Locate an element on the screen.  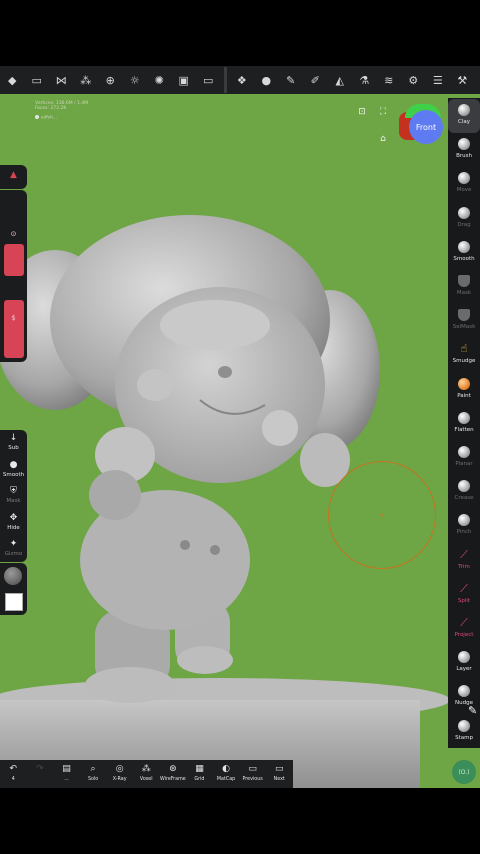
bottom-grid-button: ▦ Grid is located at coordinates (199, 774).